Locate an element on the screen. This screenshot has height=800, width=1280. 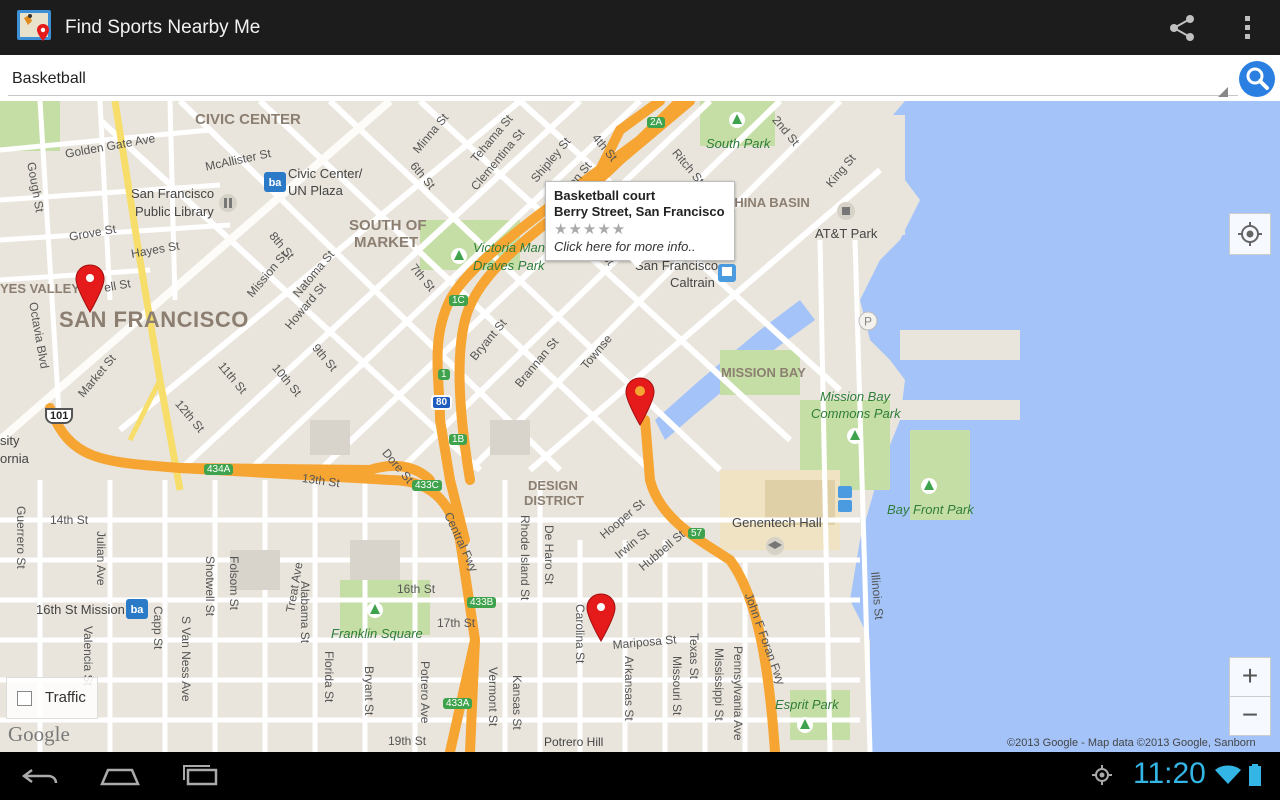
shield-433b: 433B is located at coordinates (482, 602).